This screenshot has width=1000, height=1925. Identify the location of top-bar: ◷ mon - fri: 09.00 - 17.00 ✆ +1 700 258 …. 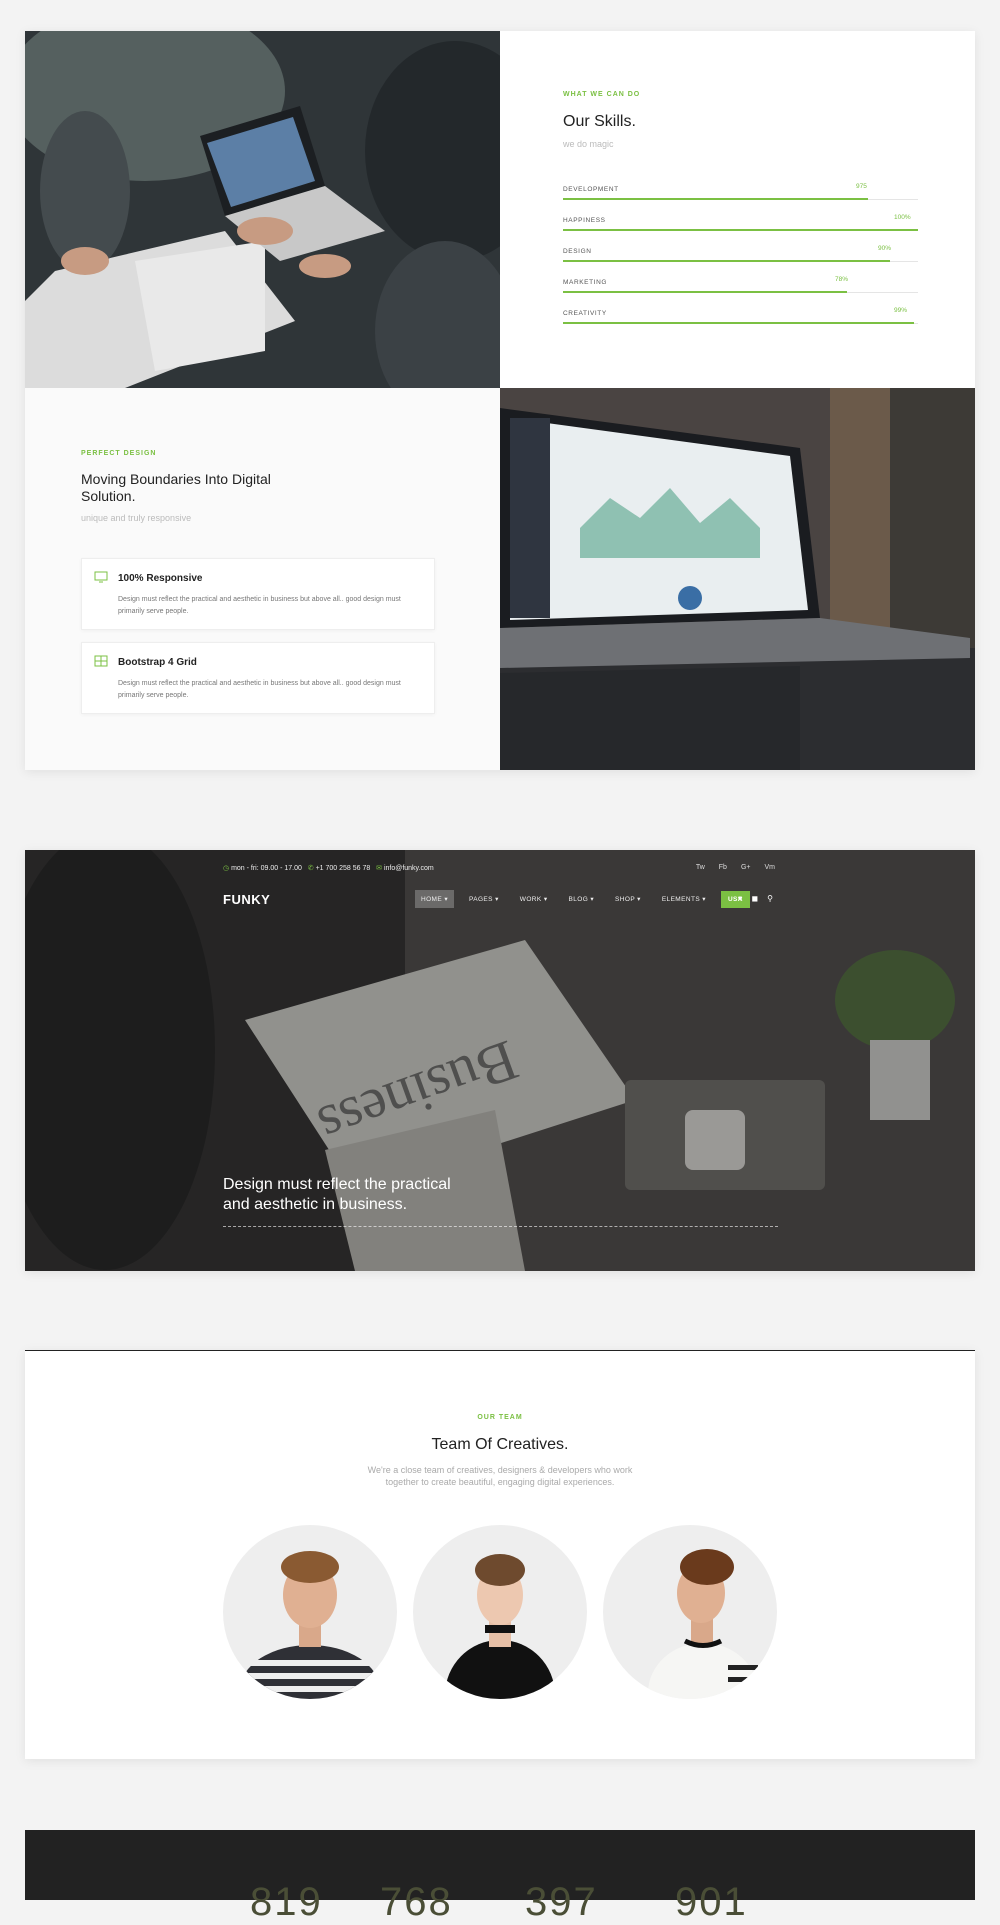
(328, 868).